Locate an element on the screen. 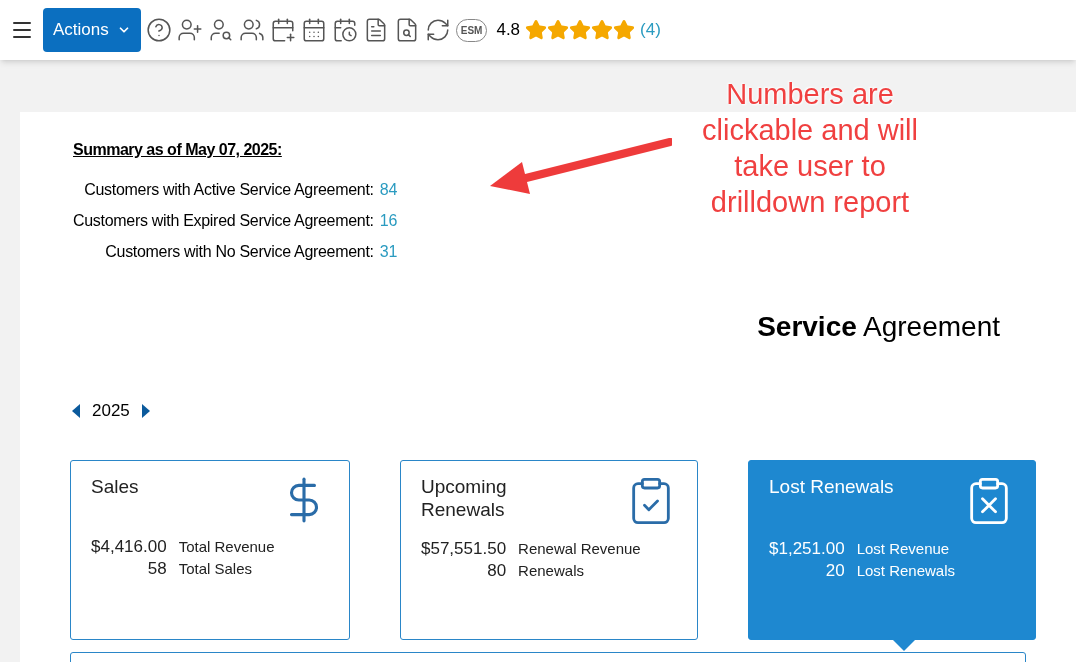 This screenshot has height=662, width=1076. card-amount: 58 is located at coordinates (157, 568).